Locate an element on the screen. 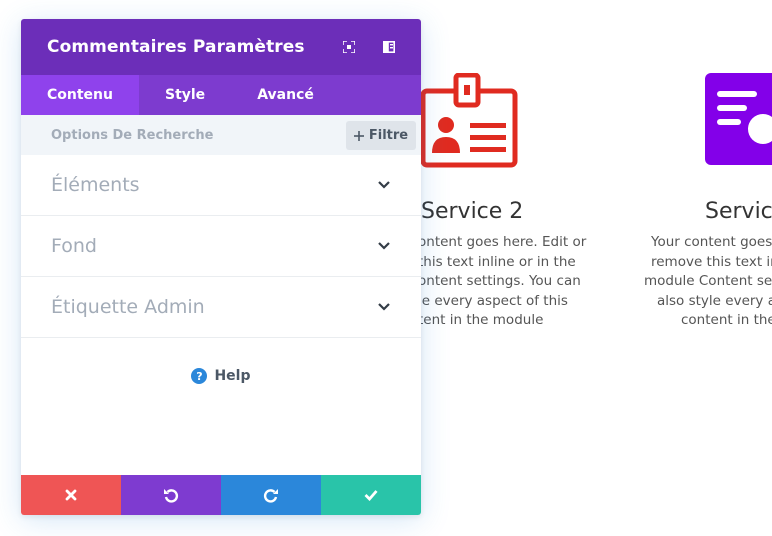 This screenshot has width=772, height=536. section-label: Fond is located at coordinates (74, 246).